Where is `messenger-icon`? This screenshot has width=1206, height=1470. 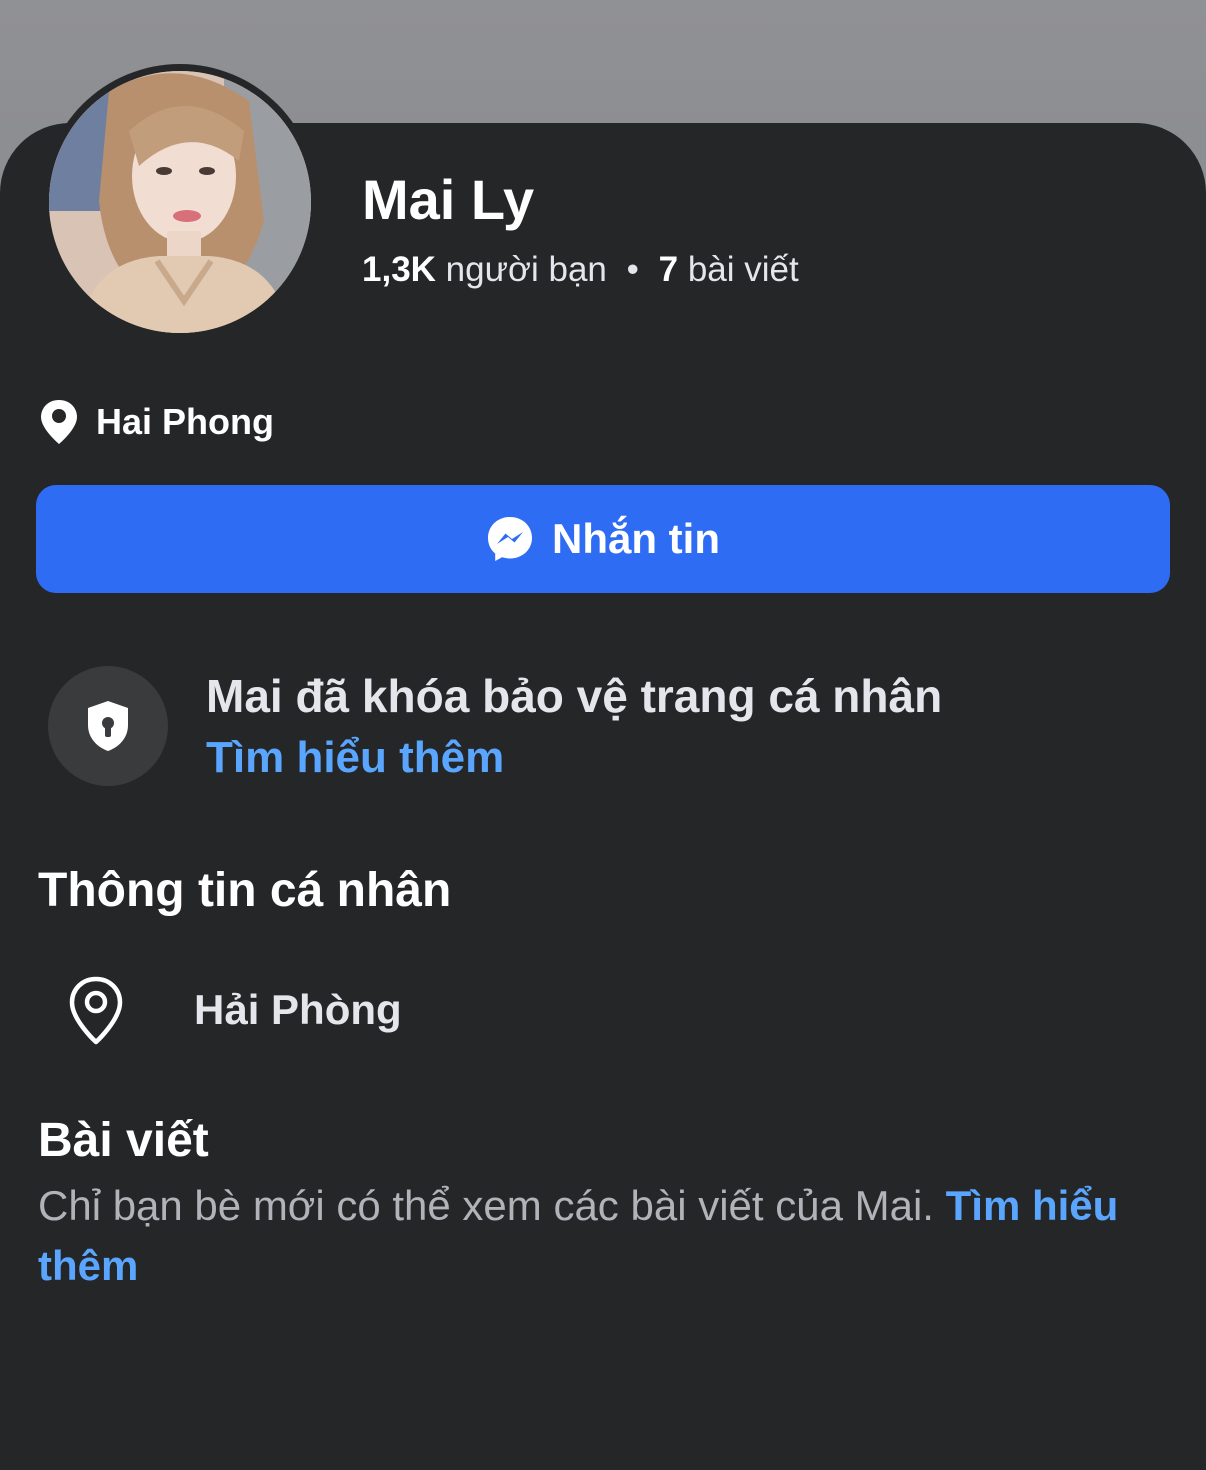 messenger-icon is located at coordinates (510, 539).